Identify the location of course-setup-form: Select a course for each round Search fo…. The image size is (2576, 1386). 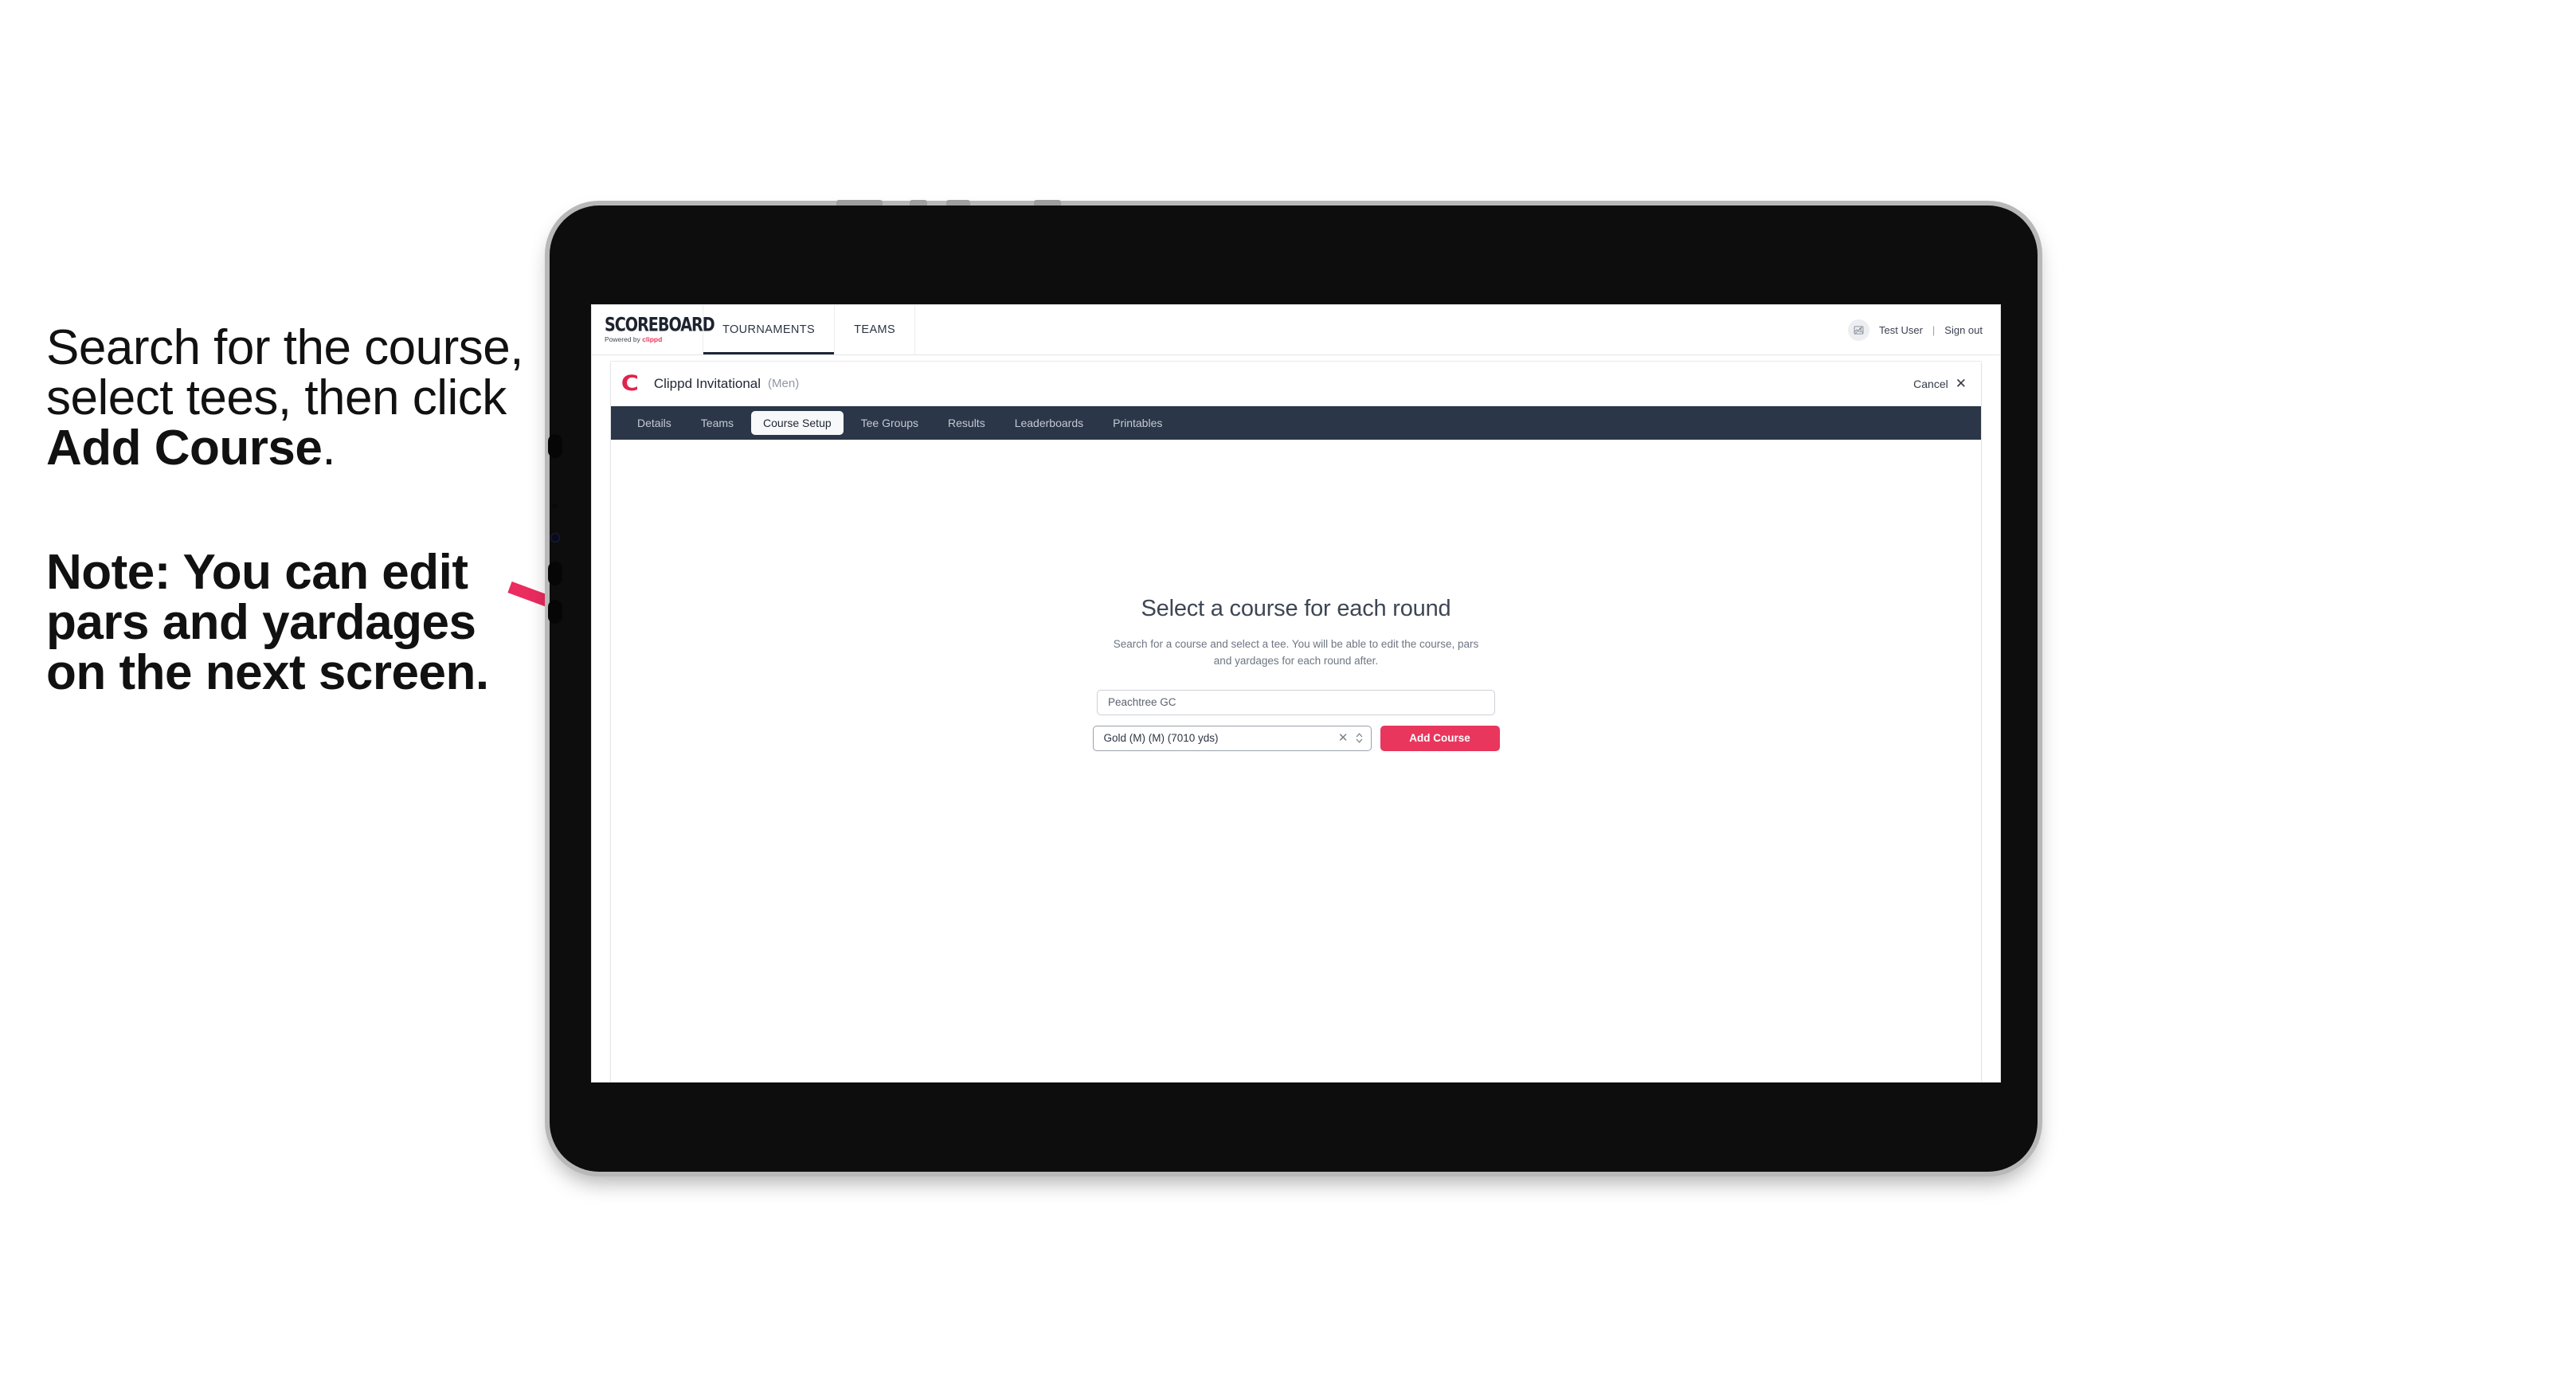
(1296, 673).